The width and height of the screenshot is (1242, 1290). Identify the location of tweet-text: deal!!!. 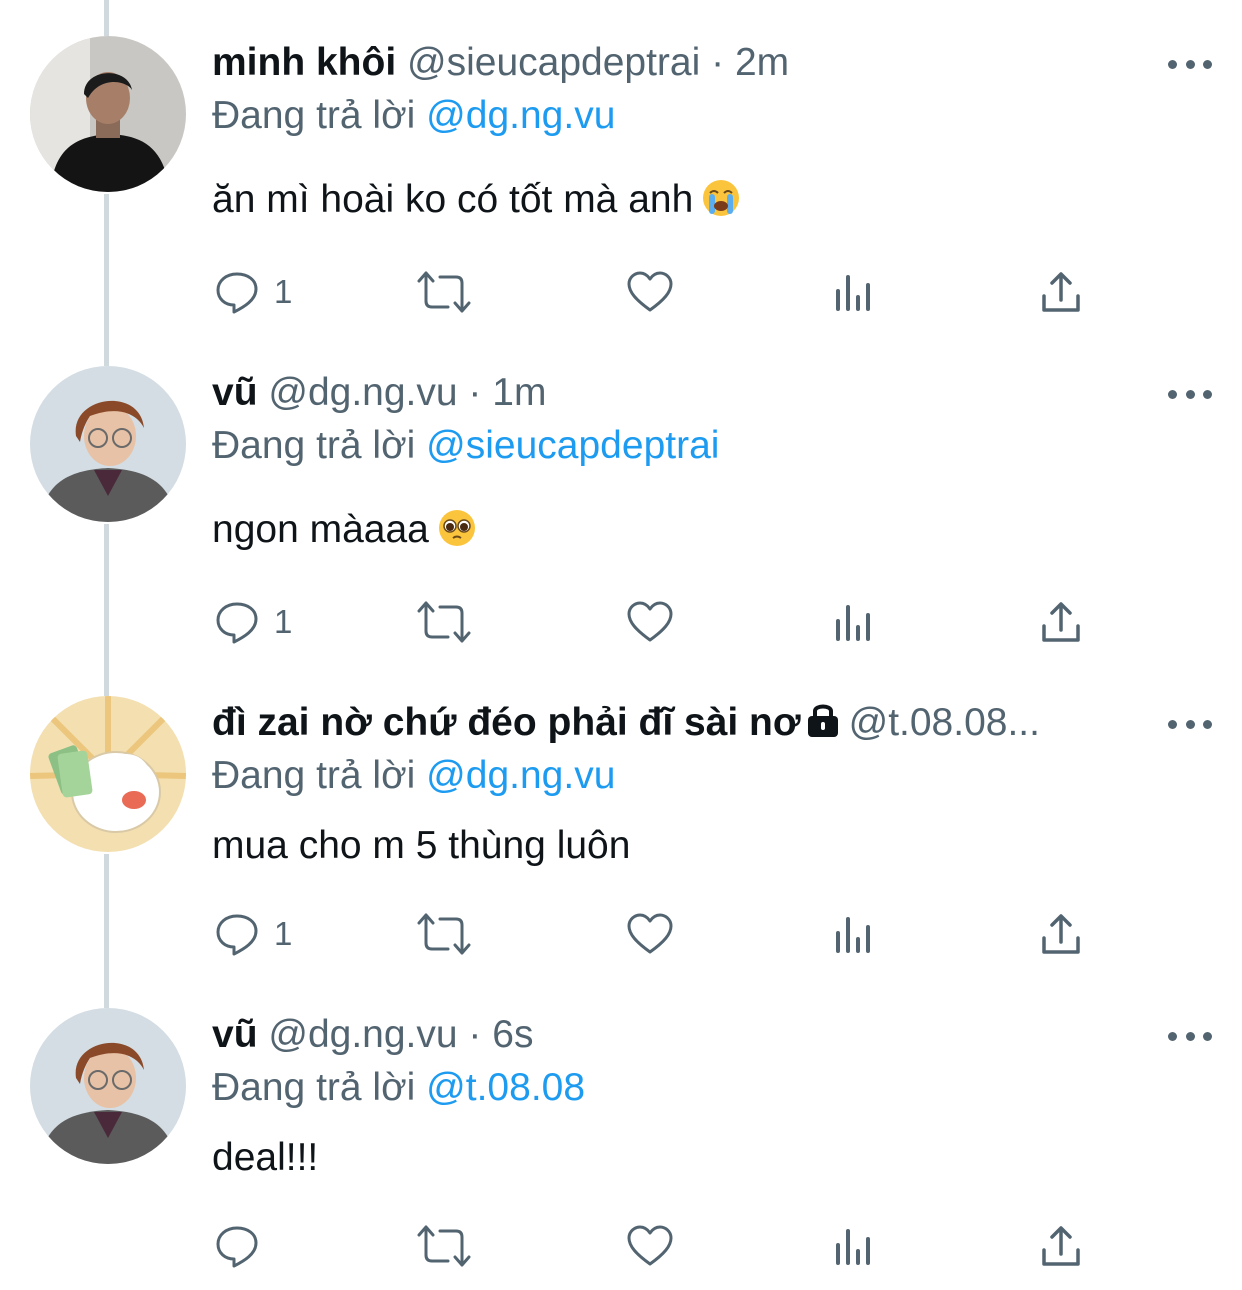
(265, 1158).